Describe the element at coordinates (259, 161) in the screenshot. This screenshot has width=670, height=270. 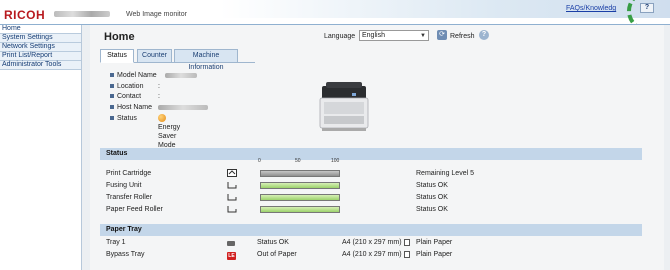
I see `scale-tick-0: 0` at that location.